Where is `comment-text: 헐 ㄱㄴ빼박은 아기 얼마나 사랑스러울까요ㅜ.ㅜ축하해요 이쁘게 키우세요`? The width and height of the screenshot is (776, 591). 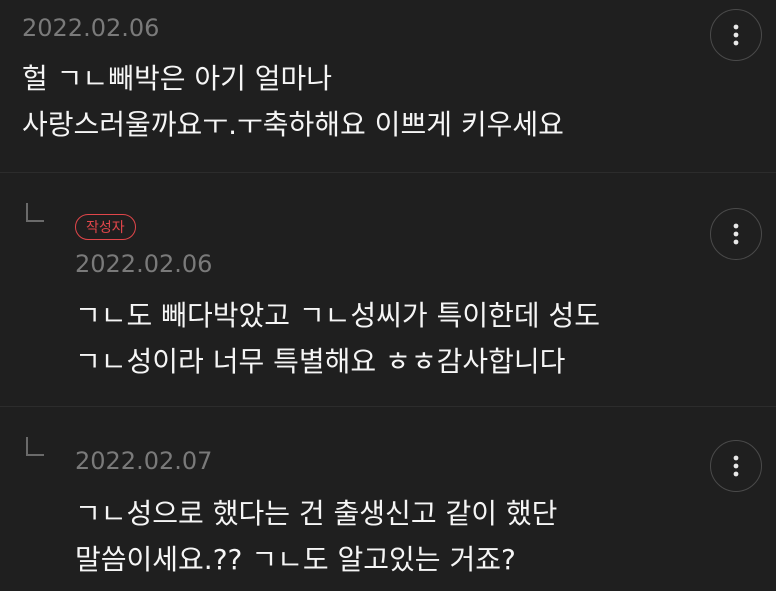
comment-text: 헐 ㄱㄴ빼박은 아기 얼마나 사랑스러울까요ㅜ.ㅜ축하해요 이쁘게 키우세요 is located at coordinates (293, 102).